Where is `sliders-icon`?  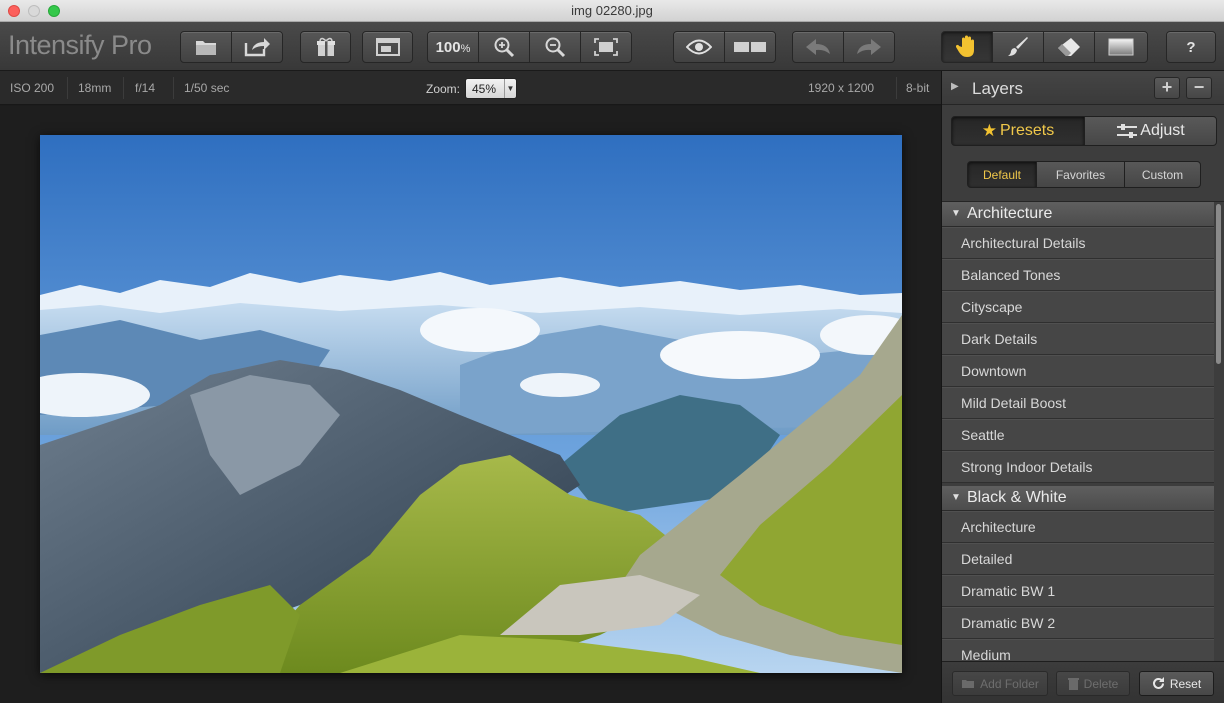
sliders-icon is located at coordinates (1127, 131).